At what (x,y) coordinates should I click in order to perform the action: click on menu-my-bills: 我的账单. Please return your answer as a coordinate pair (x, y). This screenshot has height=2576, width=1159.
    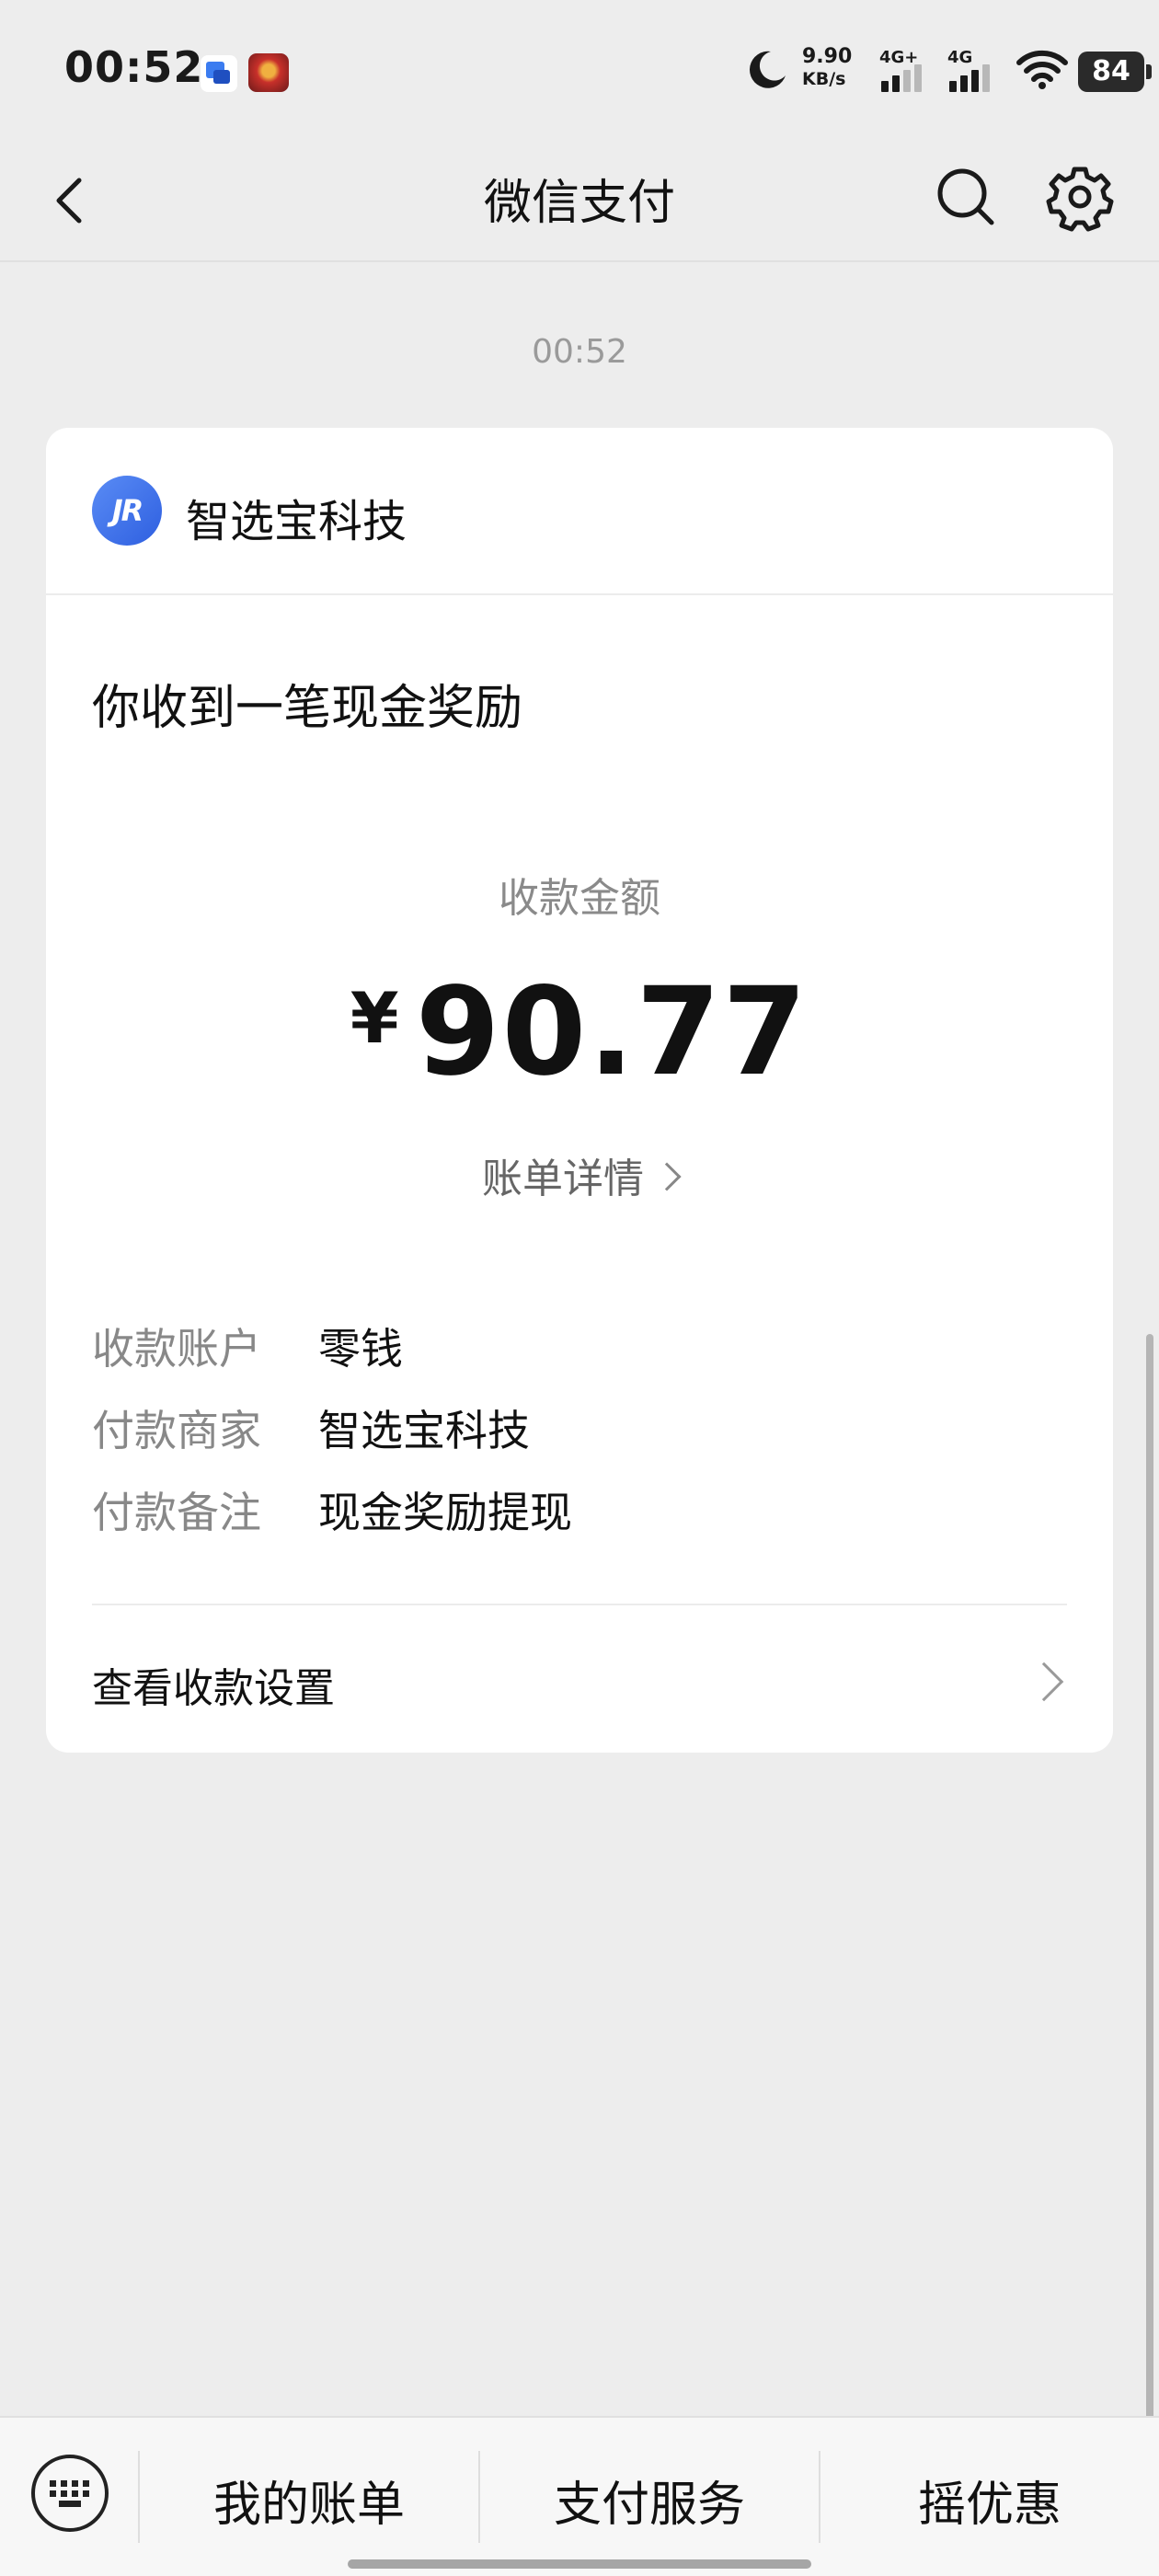
    Looking at the image, I should click on (309, 2500).